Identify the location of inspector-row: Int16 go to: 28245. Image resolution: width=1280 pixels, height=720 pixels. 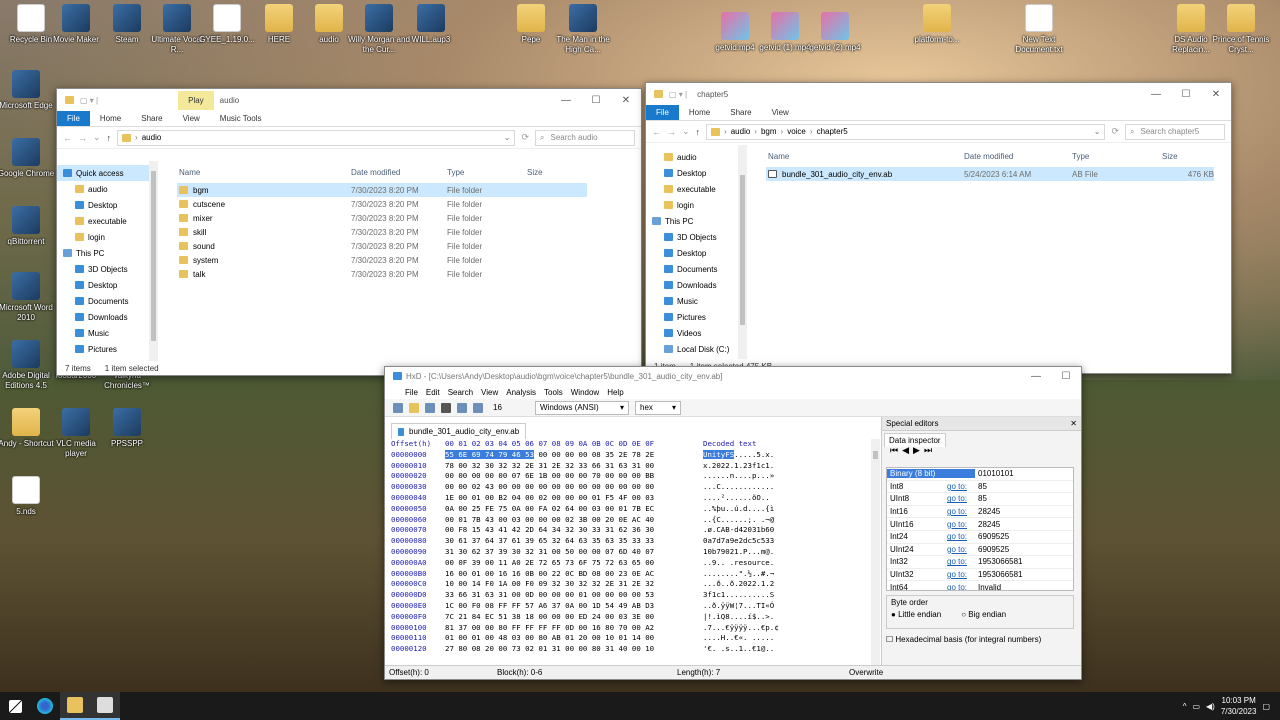
(980, 512).